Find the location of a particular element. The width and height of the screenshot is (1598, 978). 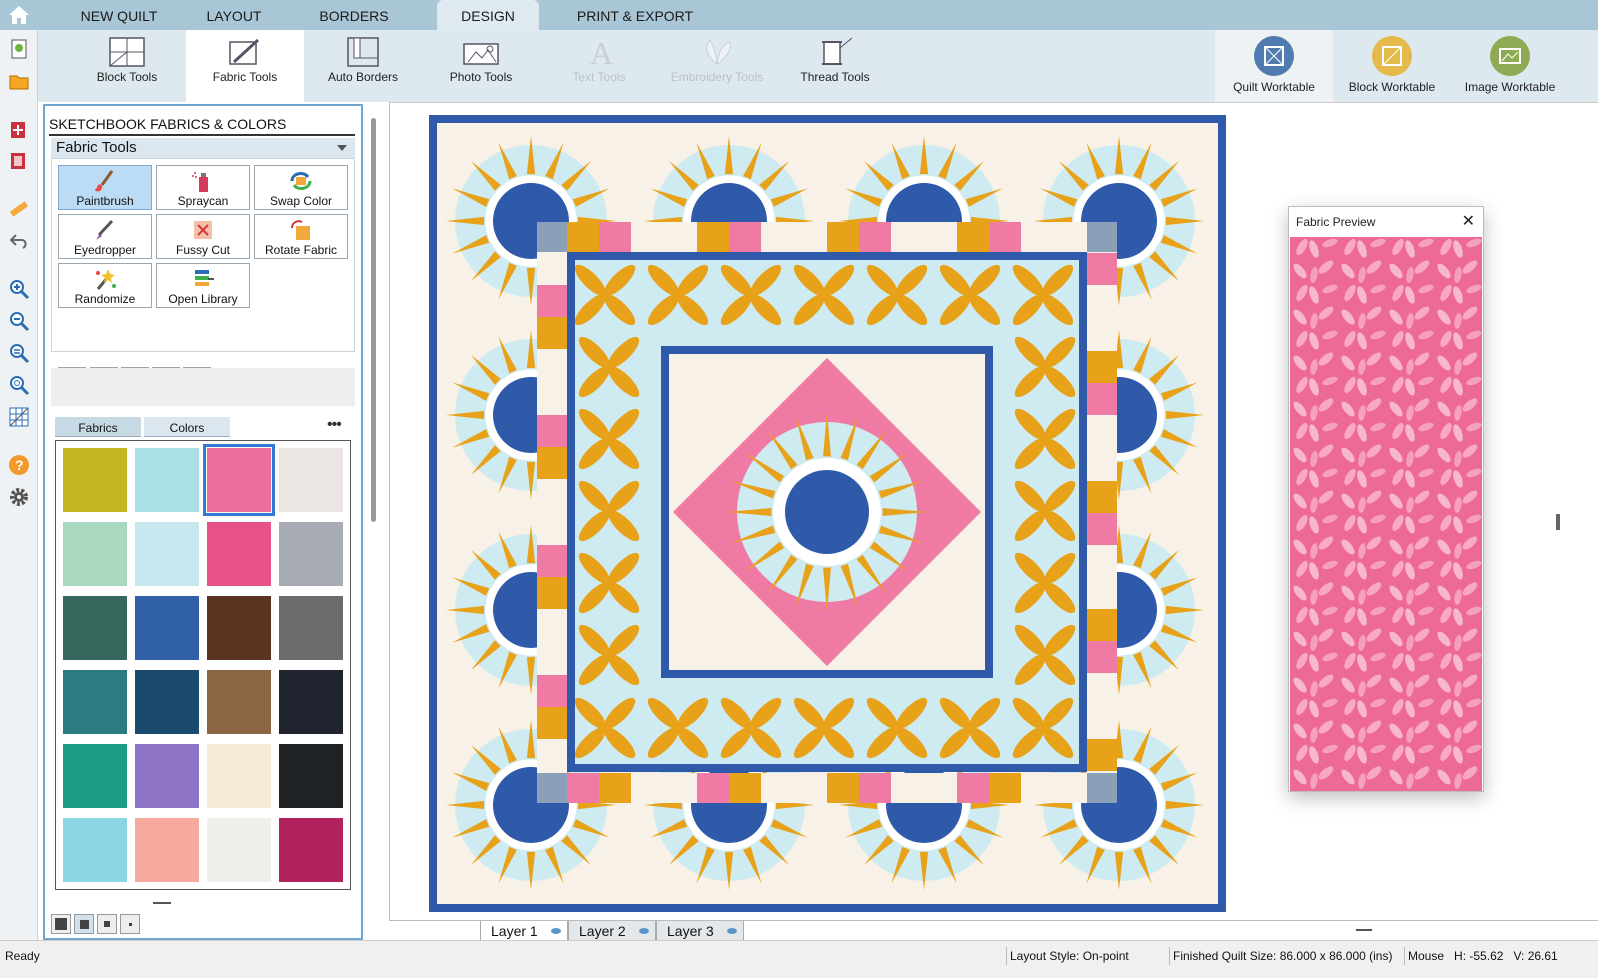

panel-splitter is located at coordinates (373, 320).